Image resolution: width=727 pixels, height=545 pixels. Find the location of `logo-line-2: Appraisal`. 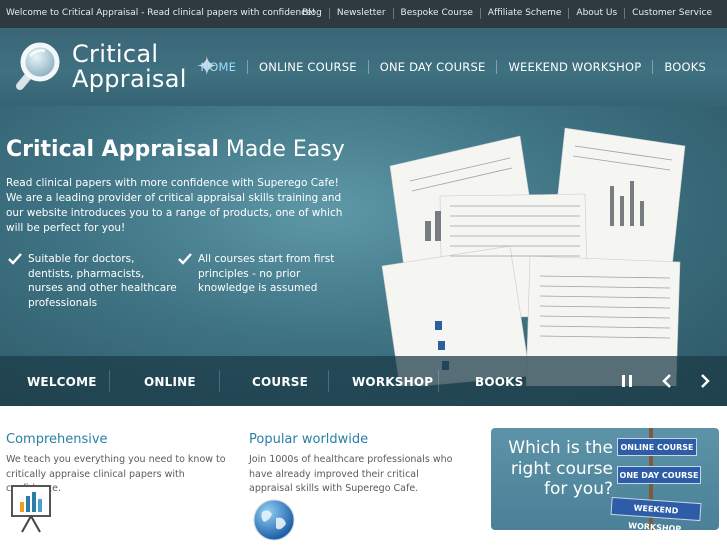

logo-line-2: Appraisal is located at coordinates (129, 79).